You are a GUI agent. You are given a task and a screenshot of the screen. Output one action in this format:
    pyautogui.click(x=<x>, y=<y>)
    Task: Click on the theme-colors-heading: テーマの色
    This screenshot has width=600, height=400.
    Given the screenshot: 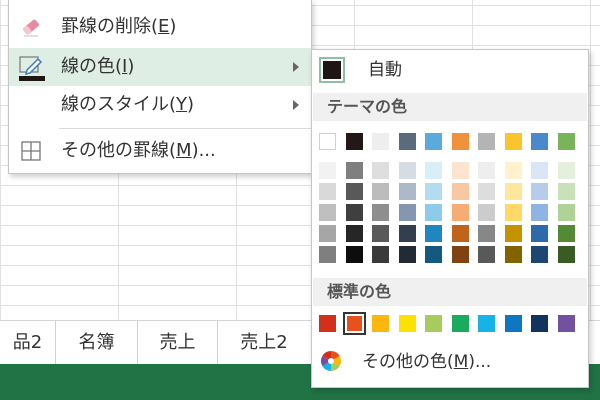 What is the action you would take?
    pyautogui.click(x=450, y=107)
    